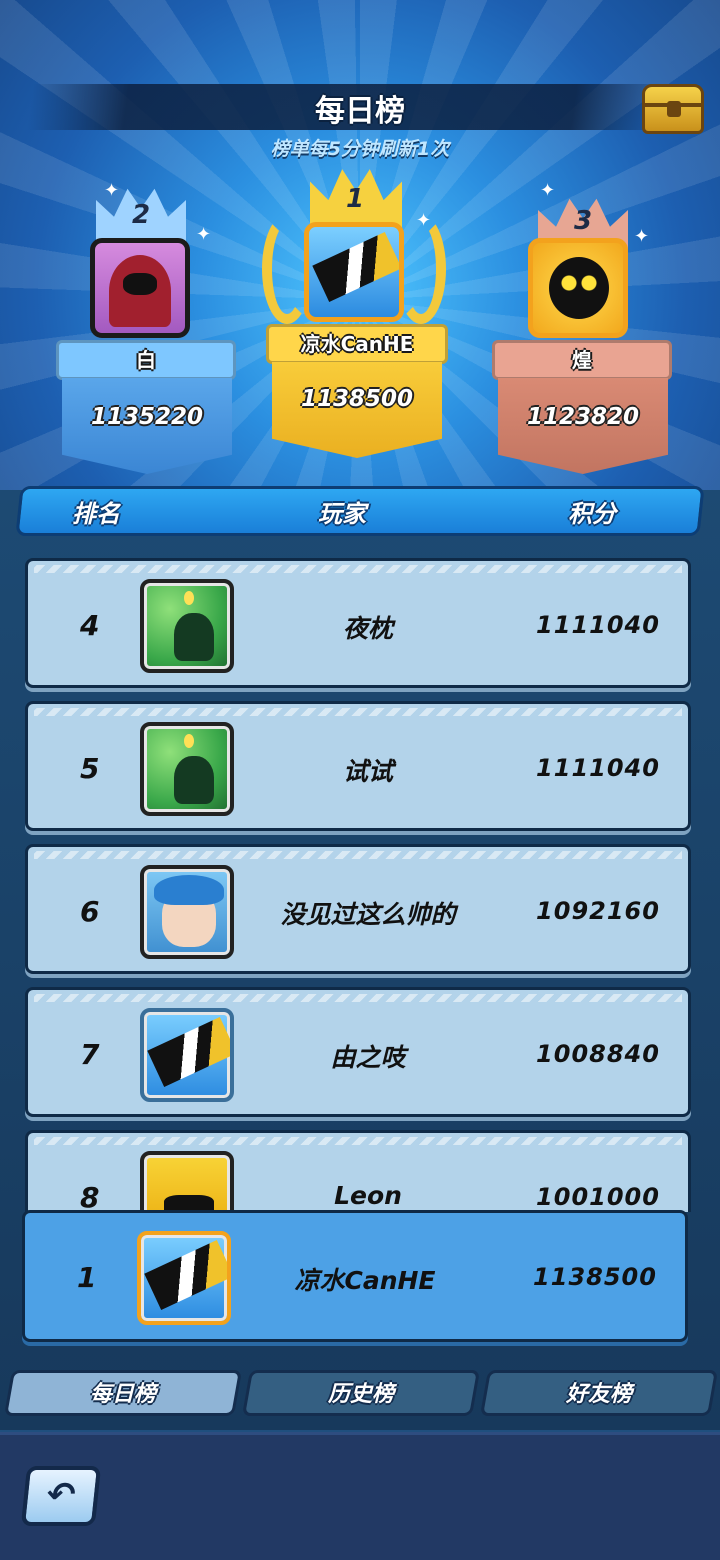  What do you see at coordinates (583, 426) in the screenshot?
I see `podium-score: 1123820` at bounding box center [583, 426].